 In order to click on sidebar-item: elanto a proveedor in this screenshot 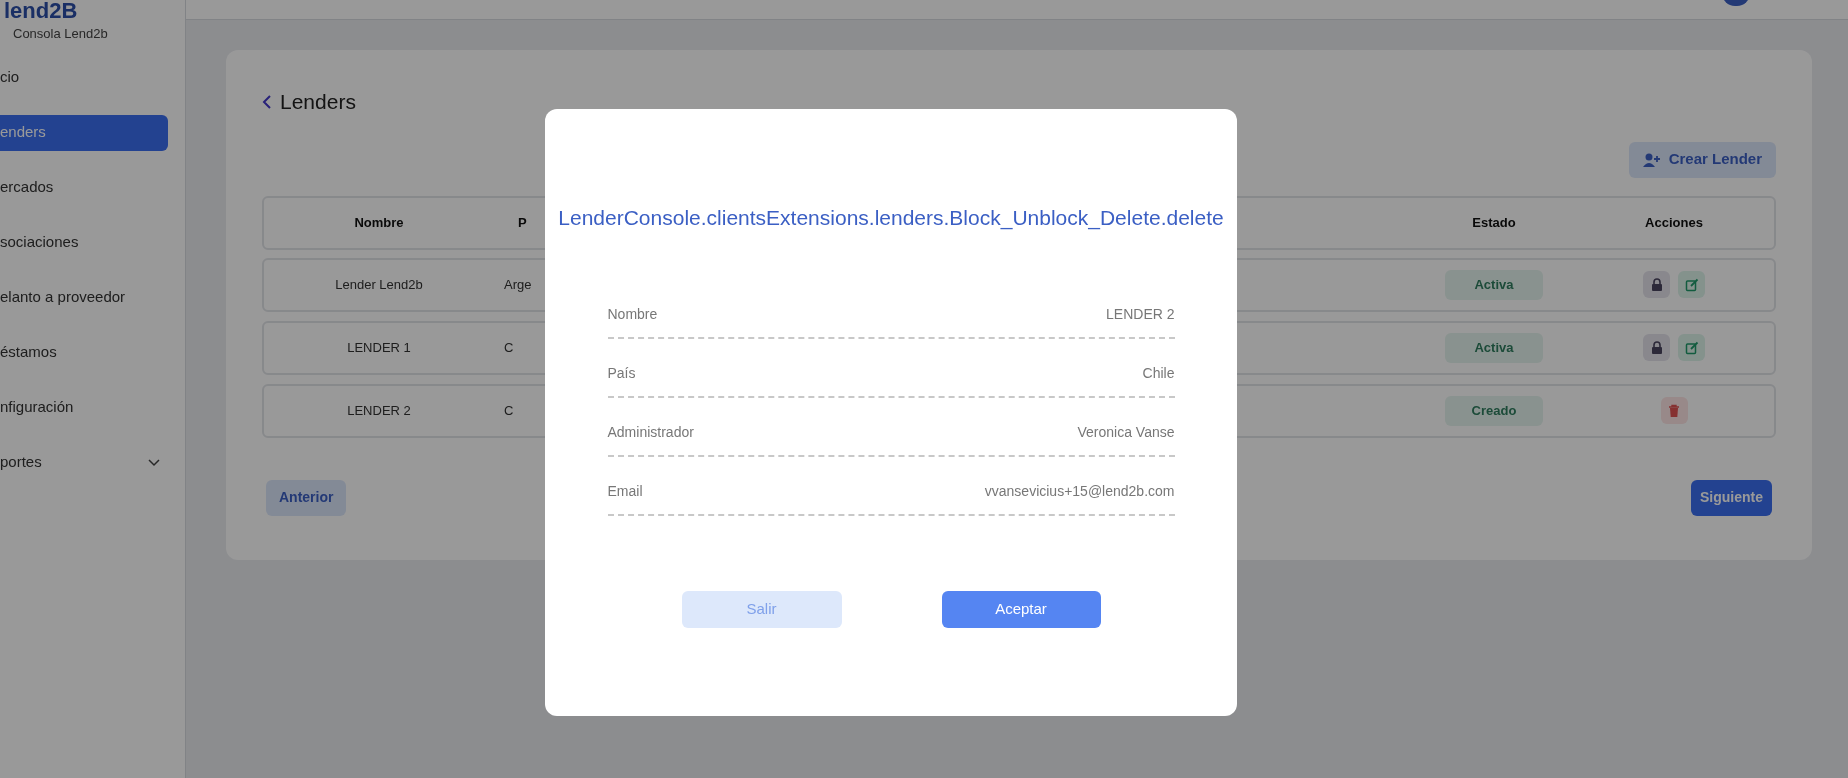, I will do `click(84, 297)`.